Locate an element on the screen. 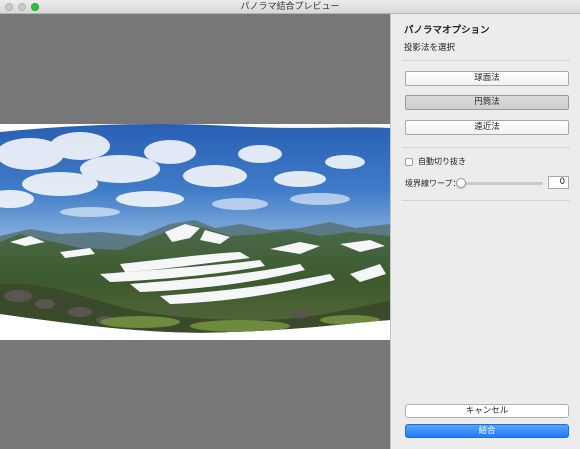 The image size is (580, 449). merge-button: 結合 is located at coordinates (487, 431).